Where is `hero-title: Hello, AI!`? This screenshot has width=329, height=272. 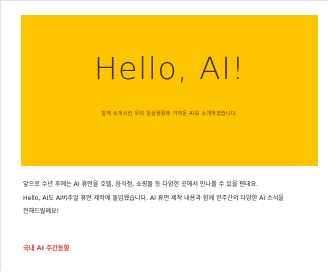
hero-title: Hello, AI! is located at coordinates (169, 69).